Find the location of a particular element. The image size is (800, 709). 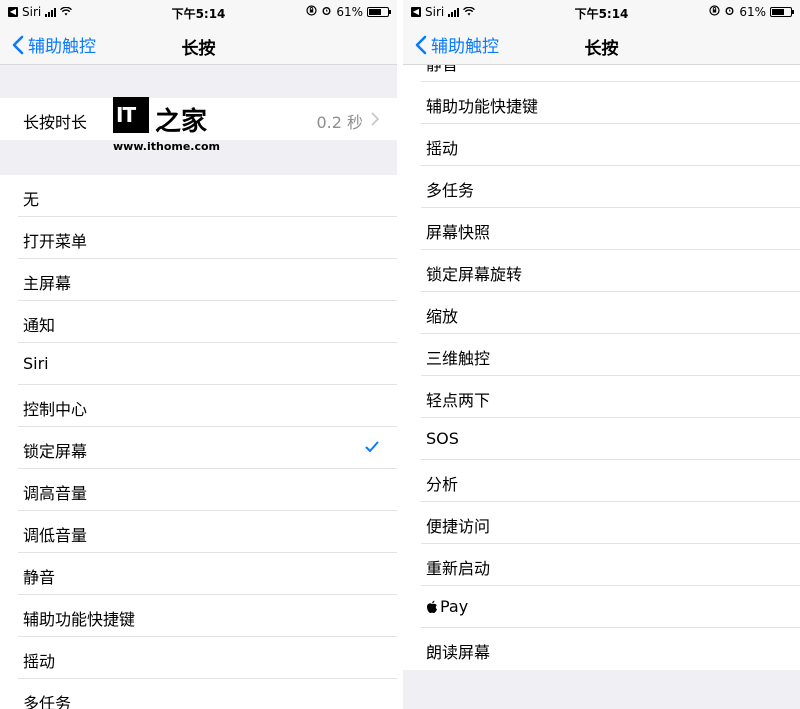

list-item-label: 主屏幕 is located at coordinates (47, 283).